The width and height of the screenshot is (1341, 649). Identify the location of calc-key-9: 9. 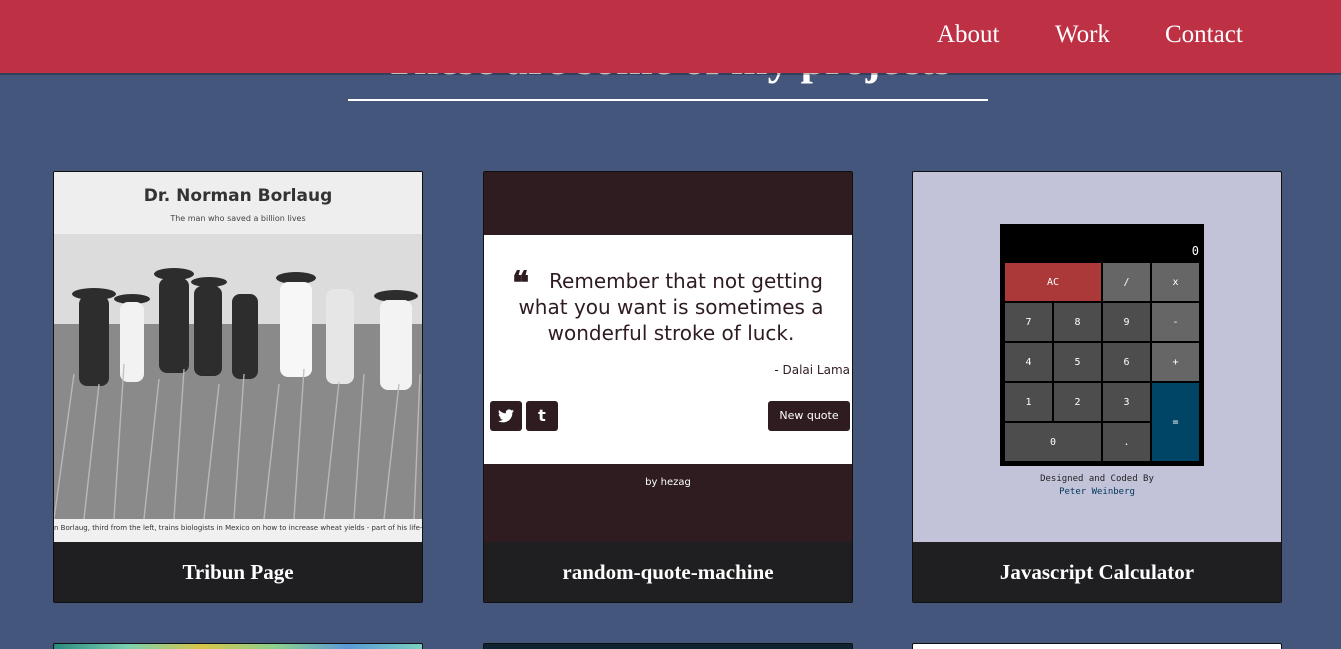
(1126, 322).